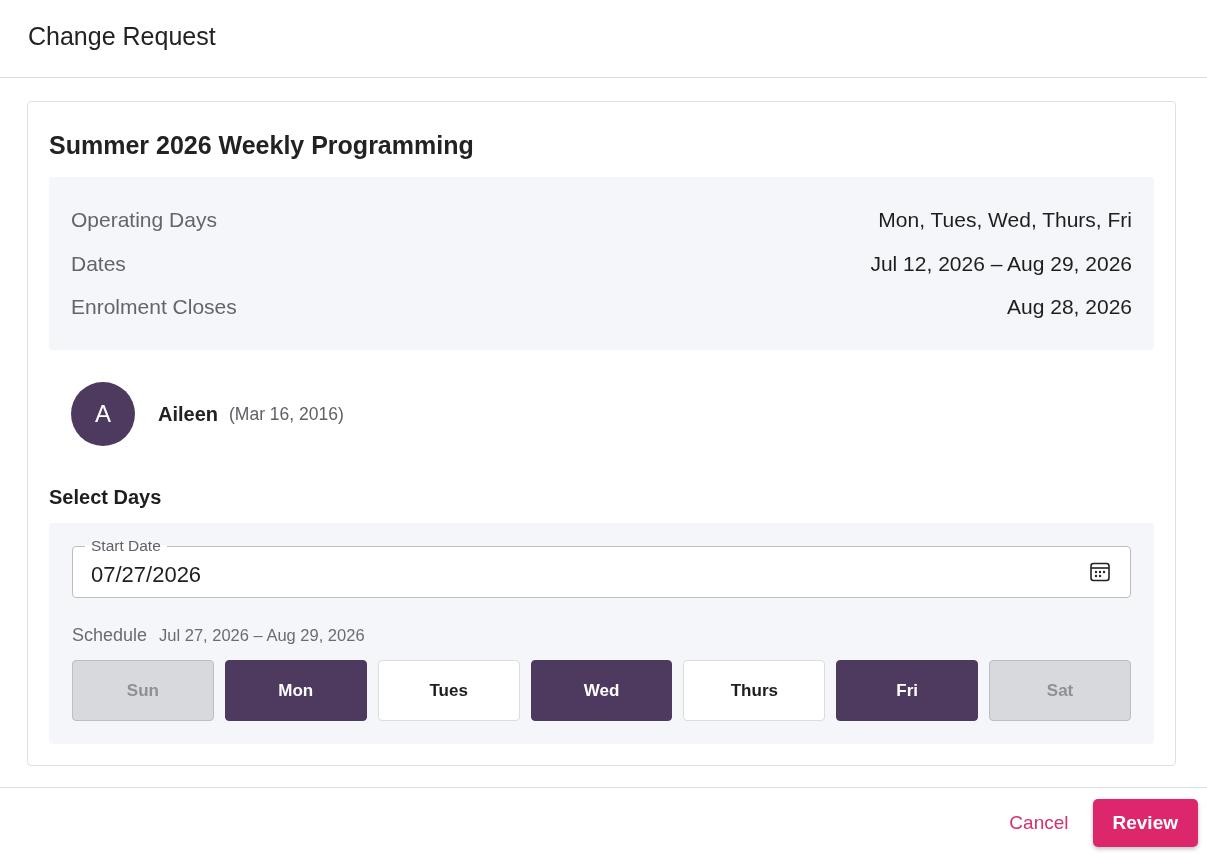 This screenshot has height=858, width=1207. What do you see at coordinates (188, 414) in the screenshot?
I see `child-name: Aileen` at bounding box center [188, 414].